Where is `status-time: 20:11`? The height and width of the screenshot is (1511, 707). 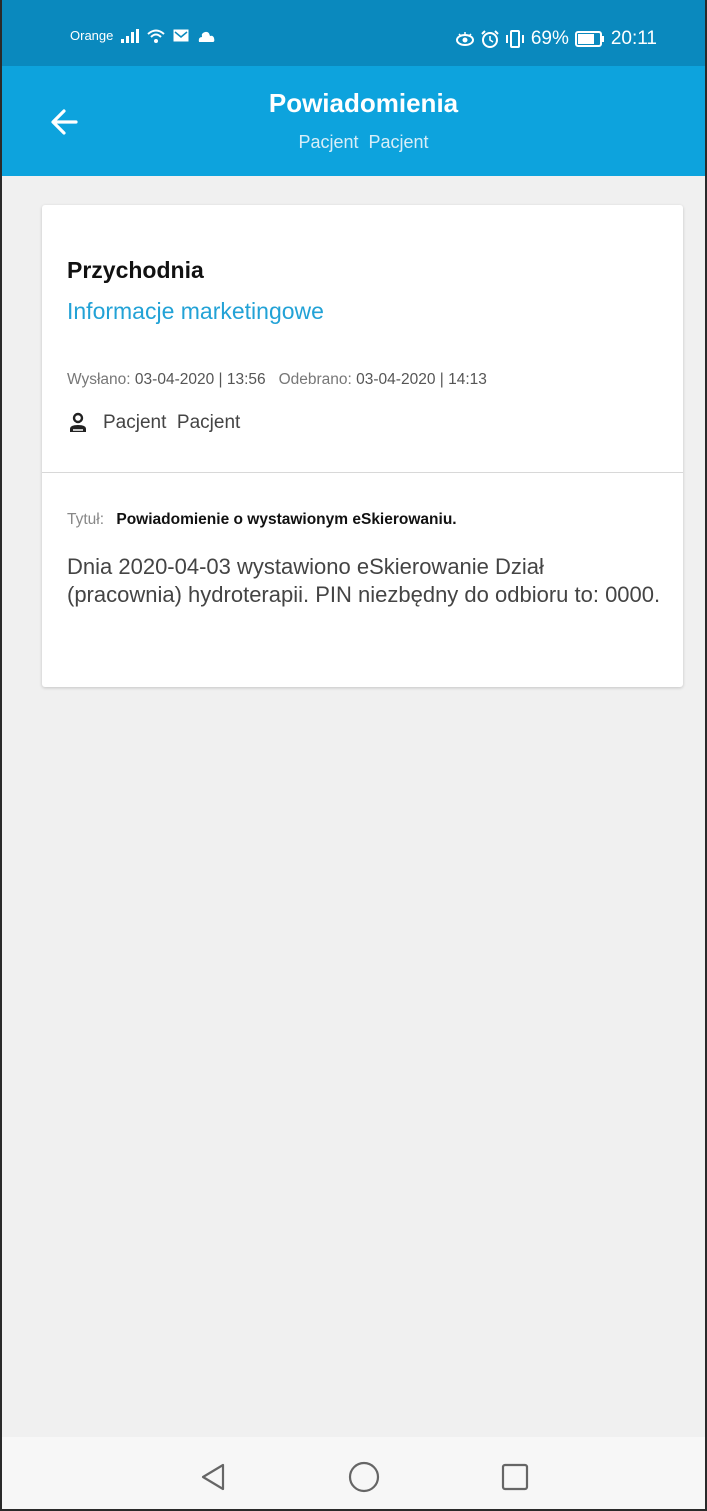
status-time: 20:11 is located at coordinates (633, 38).